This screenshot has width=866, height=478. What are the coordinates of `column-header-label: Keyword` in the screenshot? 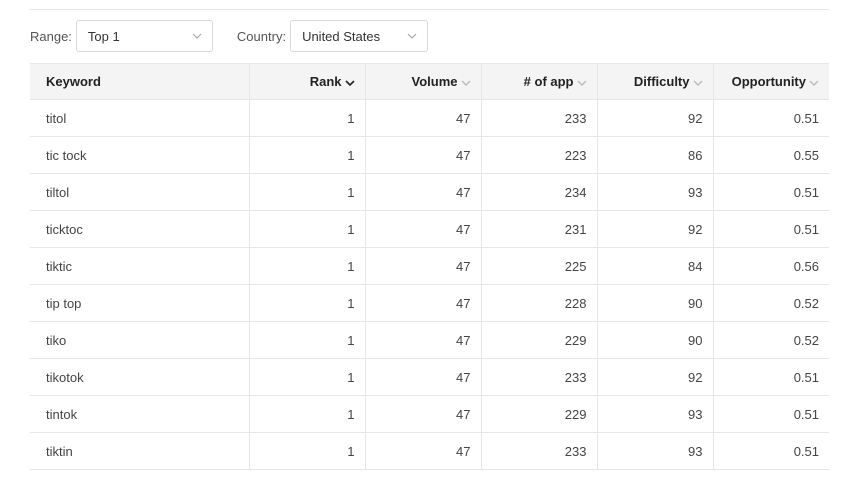 It's located at (73, 81).